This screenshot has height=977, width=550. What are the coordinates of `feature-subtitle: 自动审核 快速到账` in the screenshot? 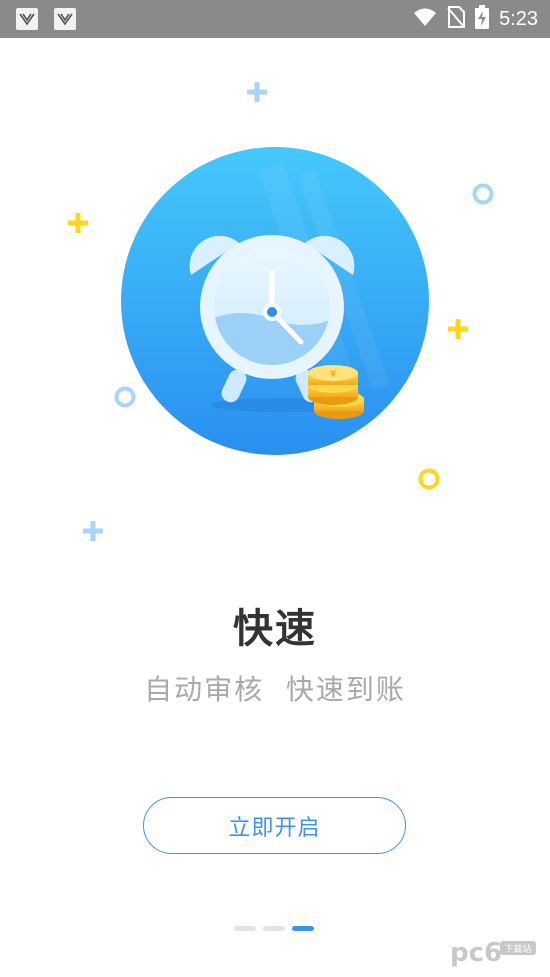 It's located at (275, 689).